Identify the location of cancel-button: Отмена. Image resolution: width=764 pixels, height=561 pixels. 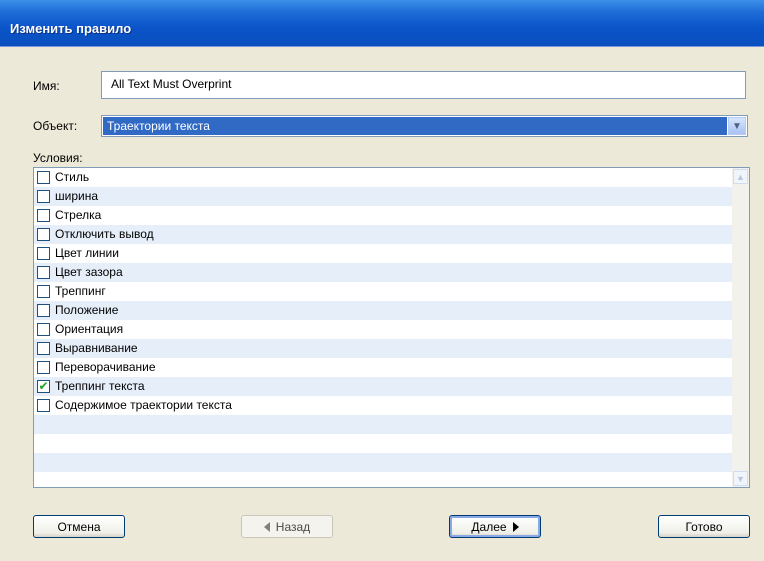
(79, 526).